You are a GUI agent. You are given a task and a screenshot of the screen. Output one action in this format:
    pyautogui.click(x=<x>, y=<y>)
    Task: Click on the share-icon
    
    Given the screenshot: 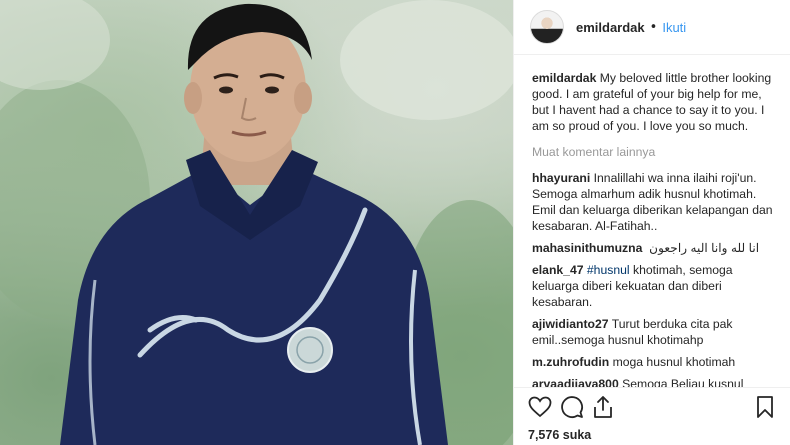 What is the action you would take?
    pyautogui.click(x=603, y=407)
    